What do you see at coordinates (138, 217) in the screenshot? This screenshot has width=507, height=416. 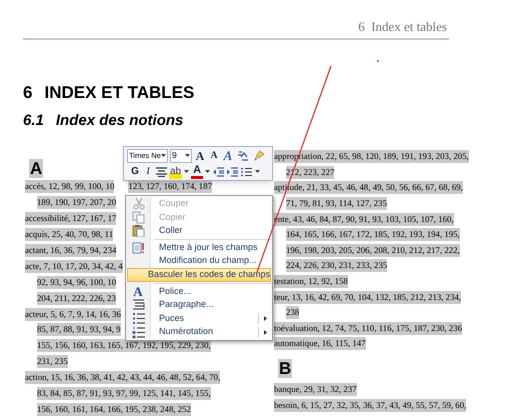 I see `copy-icon` at bounding box center [138, 217].